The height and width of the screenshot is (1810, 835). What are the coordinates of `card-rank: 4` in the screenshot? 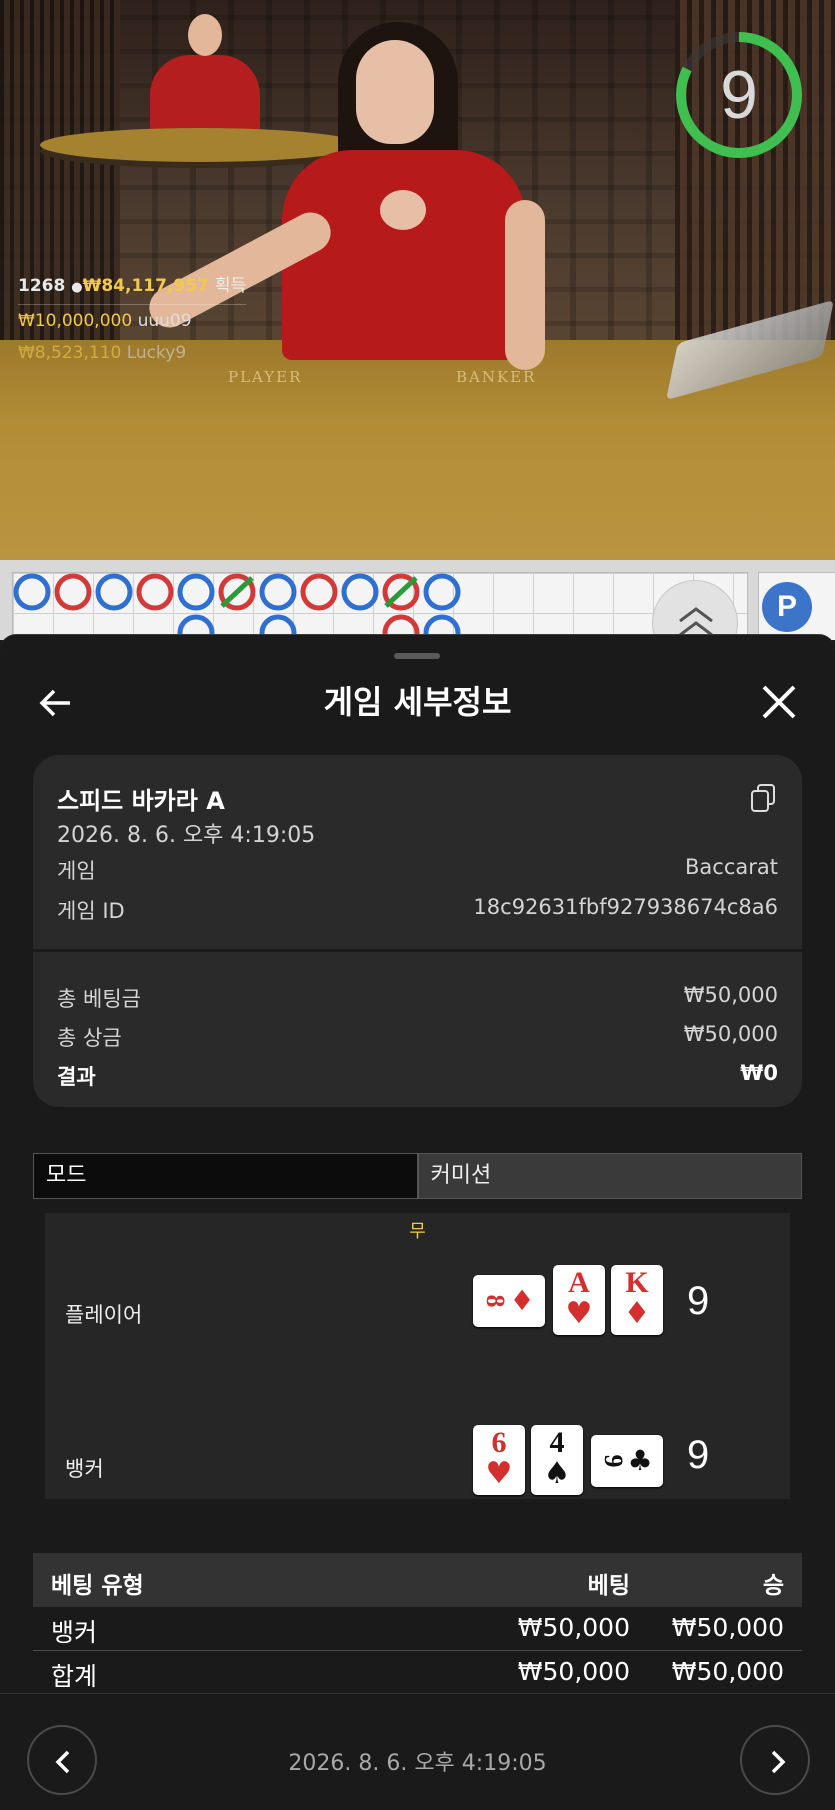 It's located at (557, 1442).